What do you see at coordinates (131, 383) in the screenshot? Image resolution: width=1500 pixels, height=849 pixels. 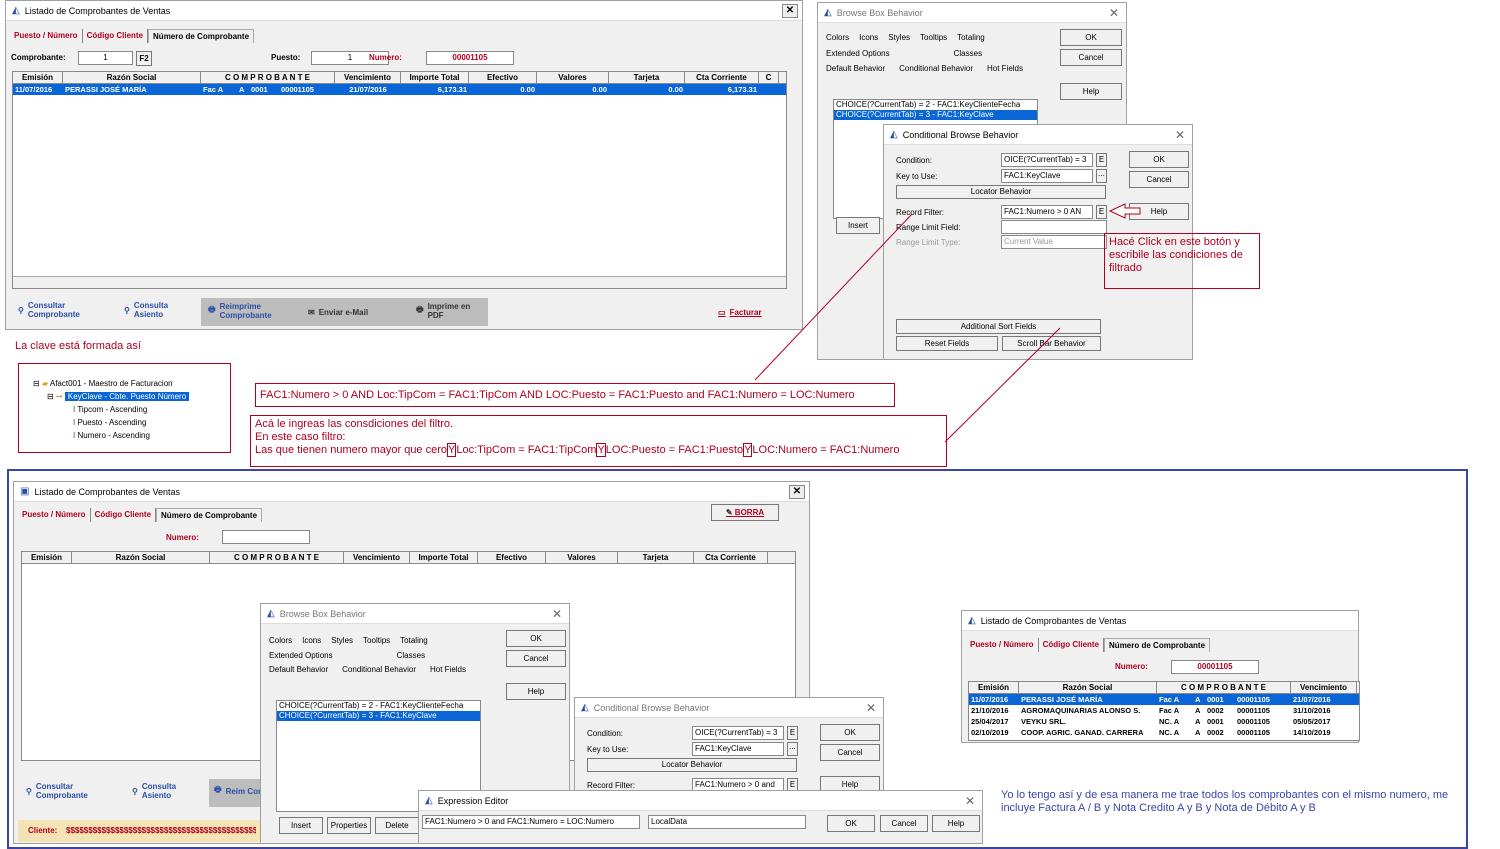 I see `tree-item: ⊟ ▰ Afact001 - Maestro de Facturacion` at bounding box center [131, 383].